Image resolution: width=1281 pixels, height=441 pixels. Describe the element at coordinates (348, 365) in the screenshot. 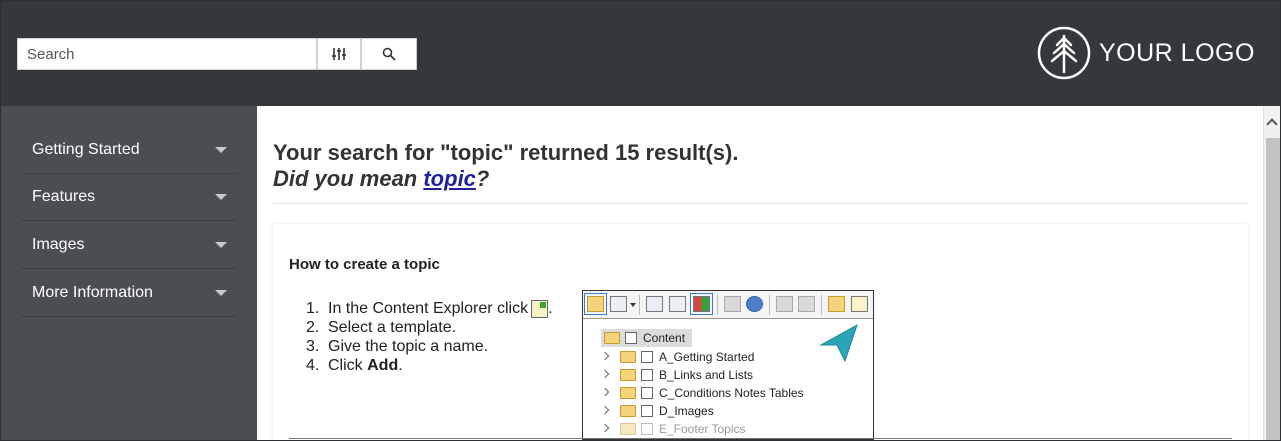

I see `step-text-prefix: Click` at that location.